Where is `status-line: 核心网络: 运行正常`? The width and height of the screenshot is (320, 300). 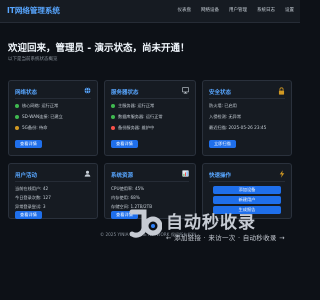
status-line: 核心网络: 运行正常 is located at coordinates (36, 106).